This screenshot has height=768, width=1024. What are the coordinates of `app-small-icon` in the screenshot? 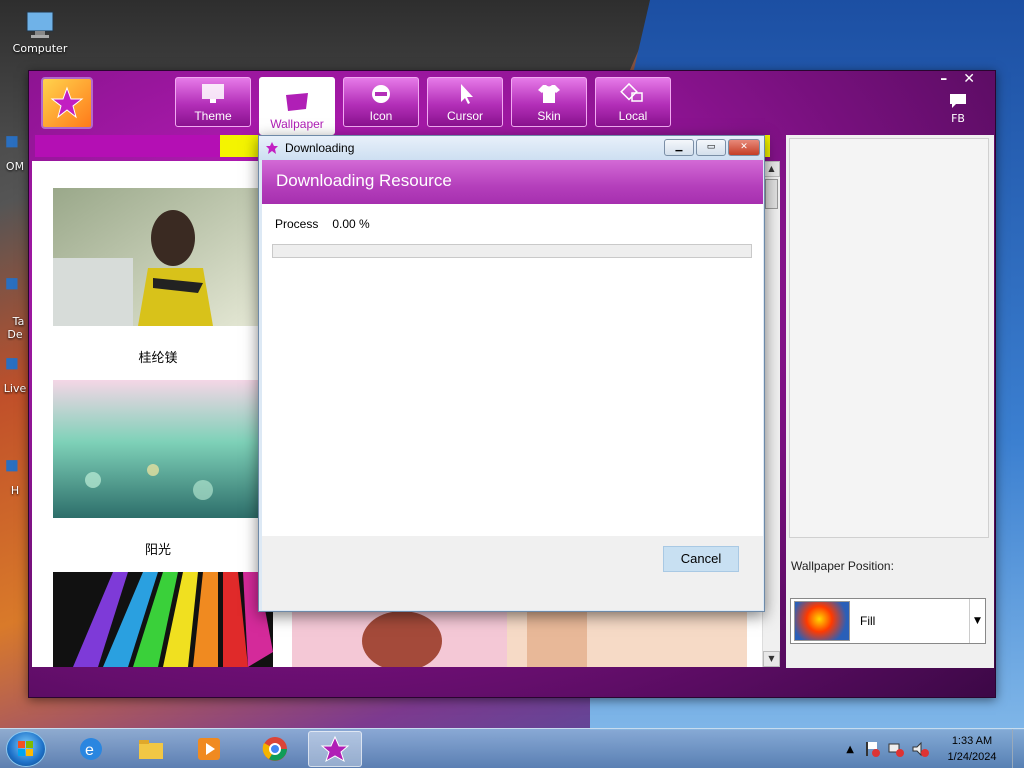 It's located at (272, 148).